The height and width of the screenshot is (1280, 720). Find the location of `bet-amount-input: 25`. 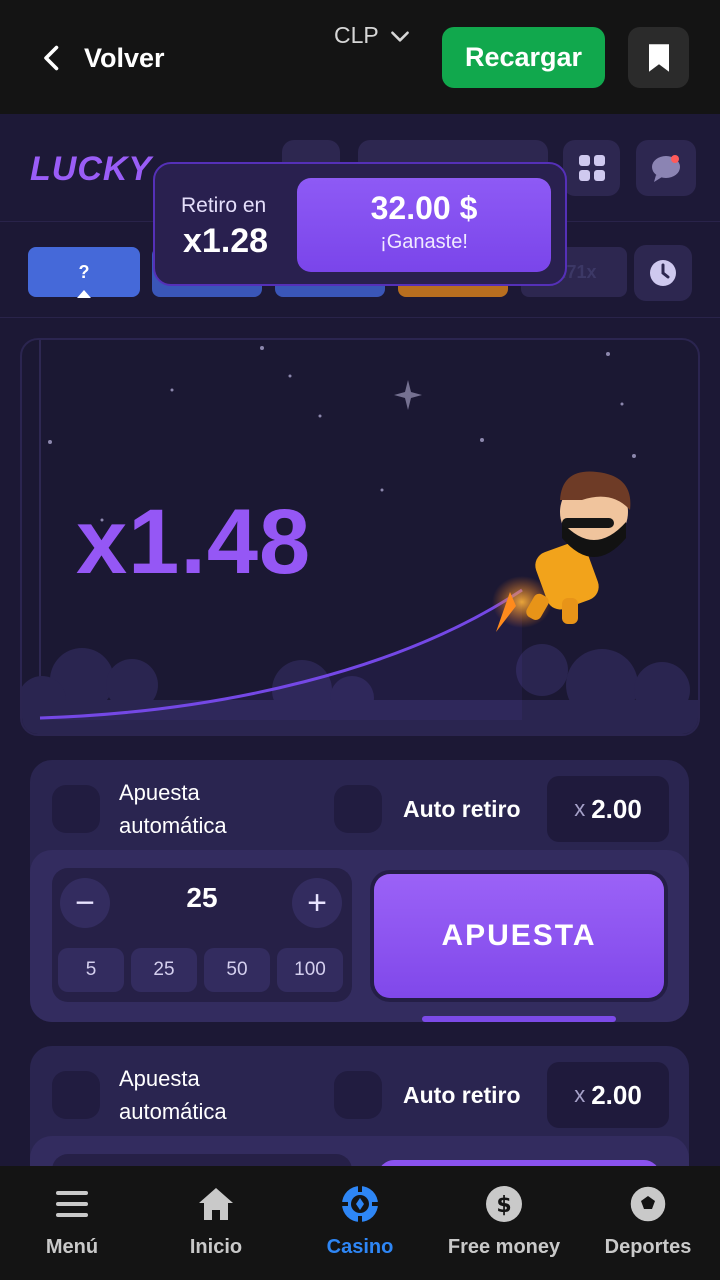

bet-amount-input: 25 is located at coordinates (202, 898).